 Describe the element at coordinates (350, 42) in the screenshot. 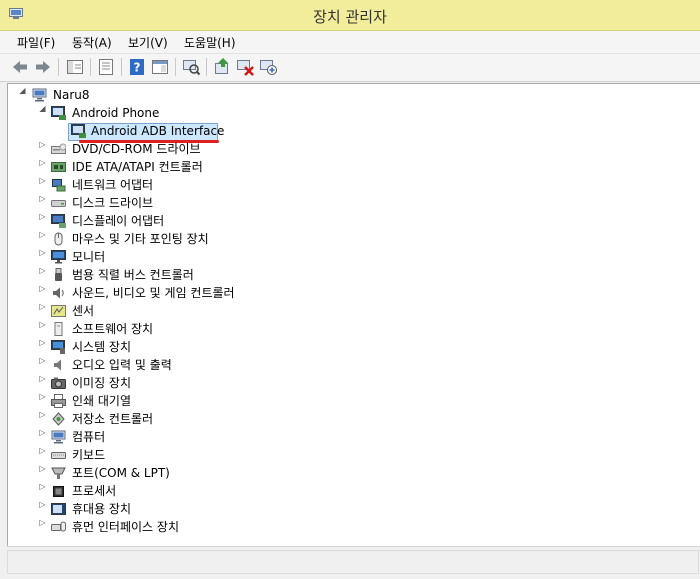

I see `menu-bar: 파일(F) 동작(A) 보기(V) 도움말(H)` at that location.